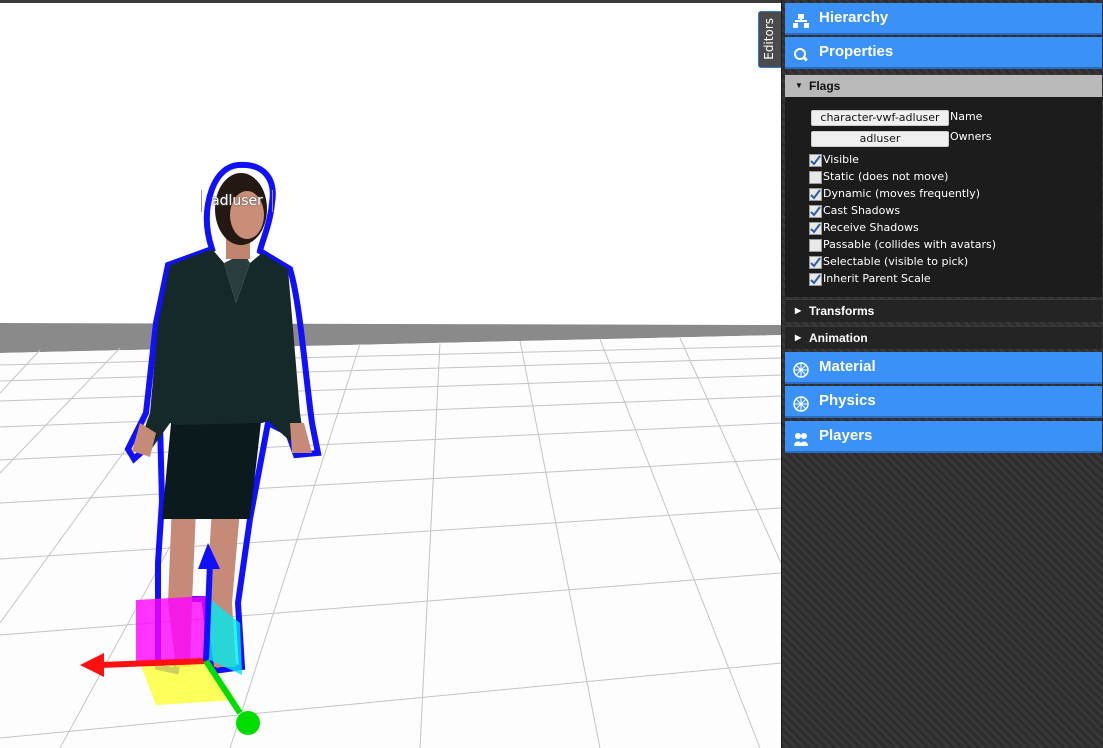  I want to click on owners-label: Owners, so click(971, 136).